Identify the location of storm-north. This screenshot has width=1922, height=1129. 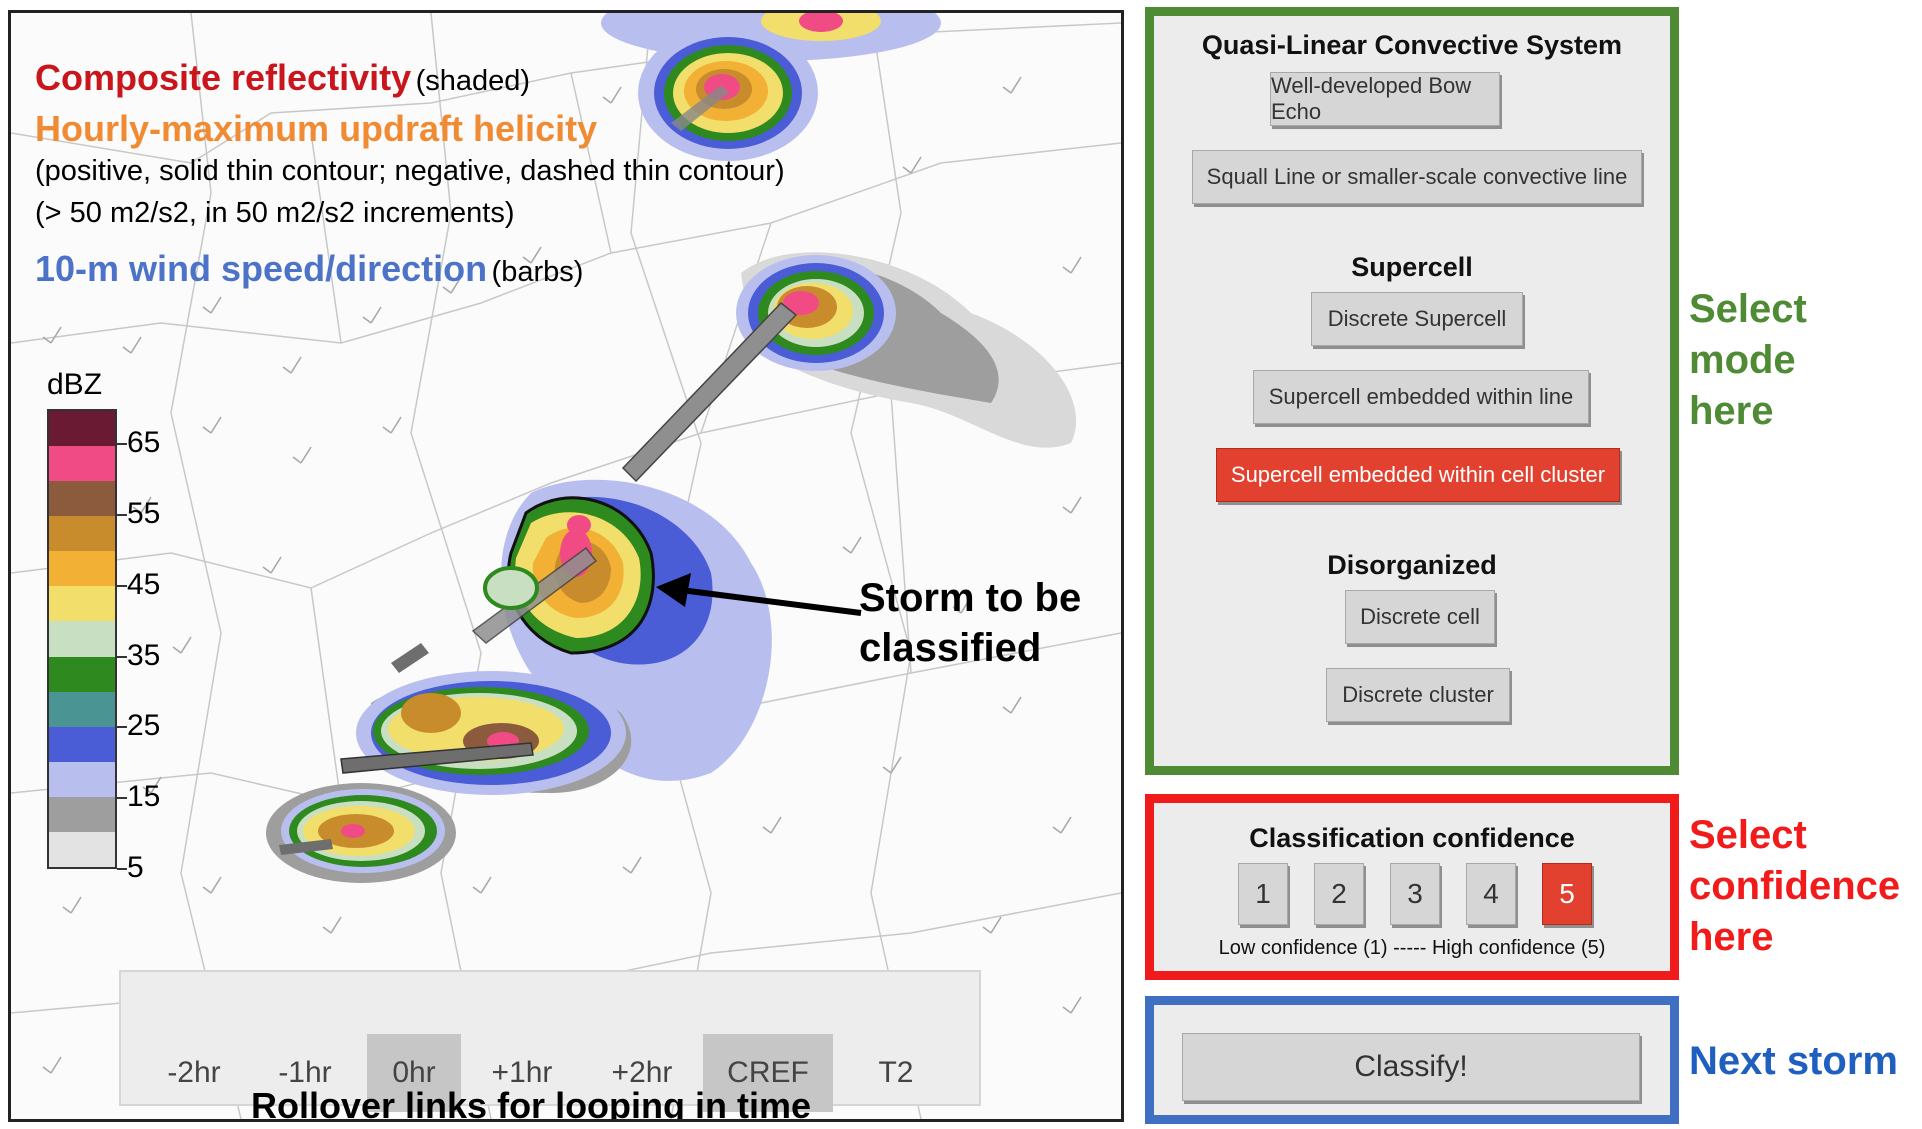
(728, 93).